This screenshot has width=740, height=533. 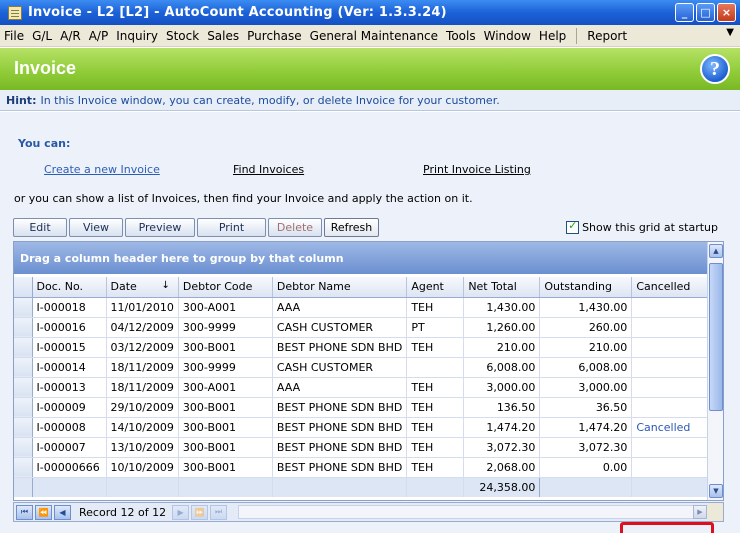 I want to click on column-header-date-label: Date, so click(x=123, y=287).